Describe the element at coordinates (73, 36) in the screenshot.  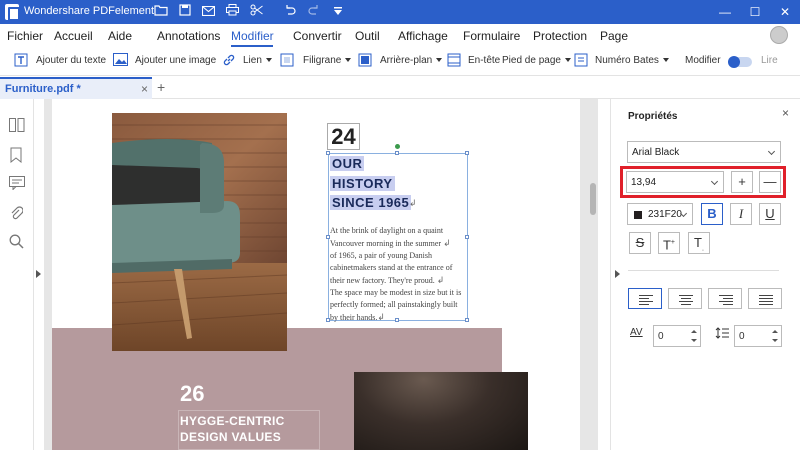
I see `menu-accueil: Accueil` at that location.